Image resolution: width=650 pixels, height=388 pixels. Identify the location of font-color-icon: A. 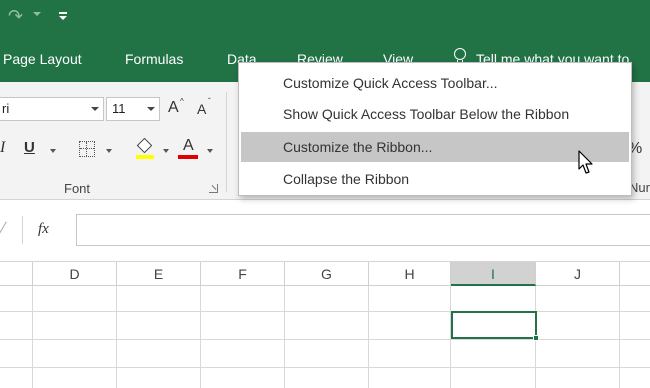
(189, 149).